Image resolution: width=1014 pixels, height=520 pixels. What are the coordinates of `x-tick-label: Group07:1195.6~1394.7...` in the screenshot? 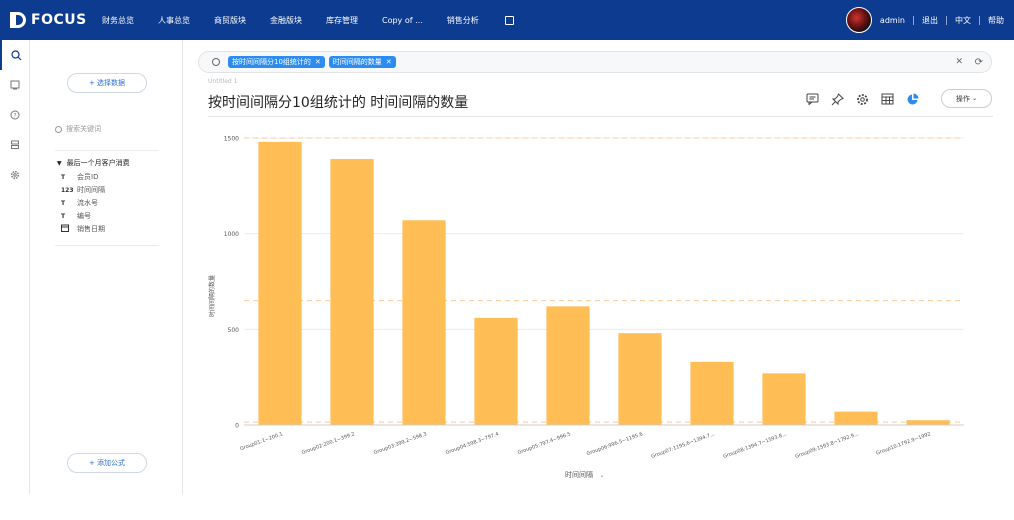 It's located at (683, 445).